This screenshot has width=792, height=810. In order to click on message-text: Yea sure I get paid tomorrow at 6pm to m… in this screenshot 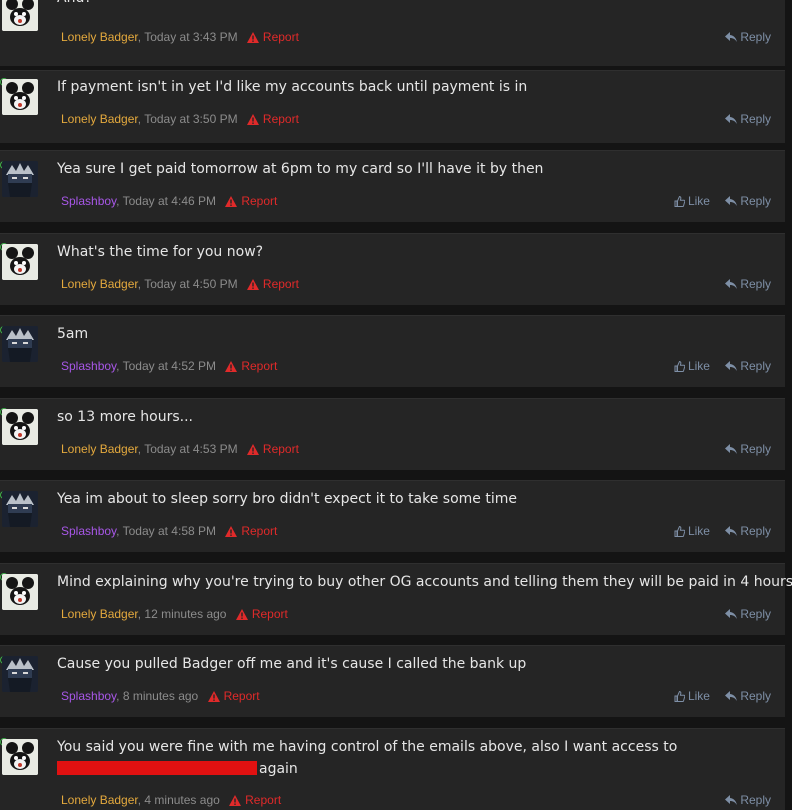, I will do `click(300, 169)`.